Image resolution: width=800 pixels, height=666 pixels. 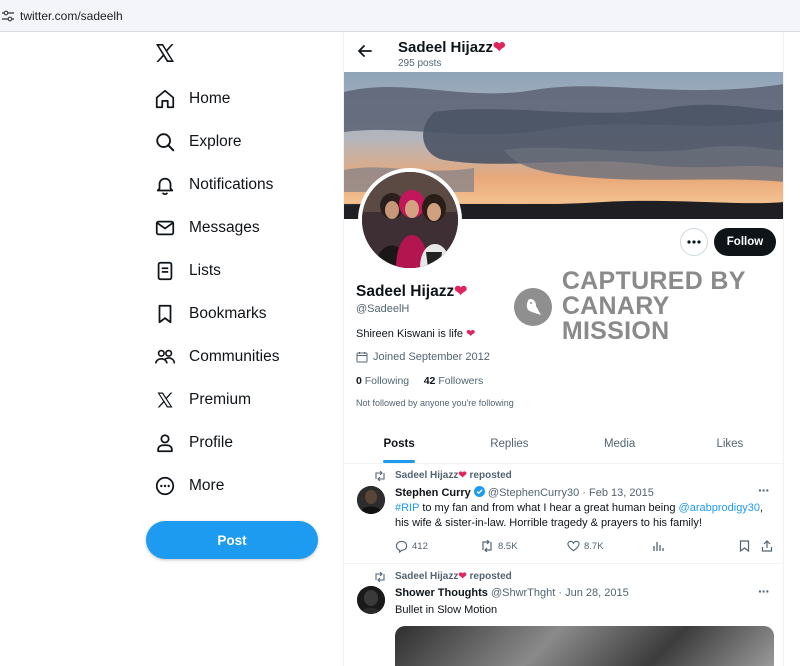 I want to click on tweet-author: Shower Thoughts, so click(x=441, y=593).